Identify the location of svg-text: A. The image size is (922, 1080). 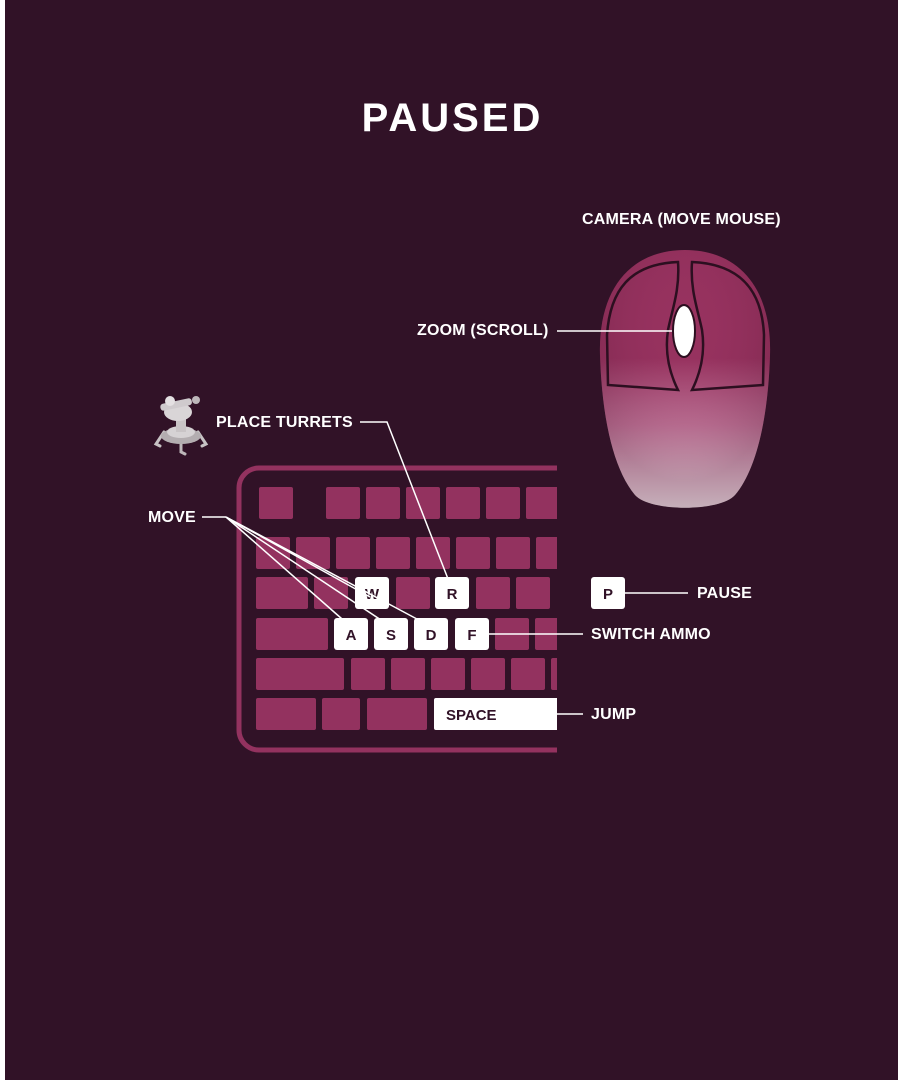
(351, 635).